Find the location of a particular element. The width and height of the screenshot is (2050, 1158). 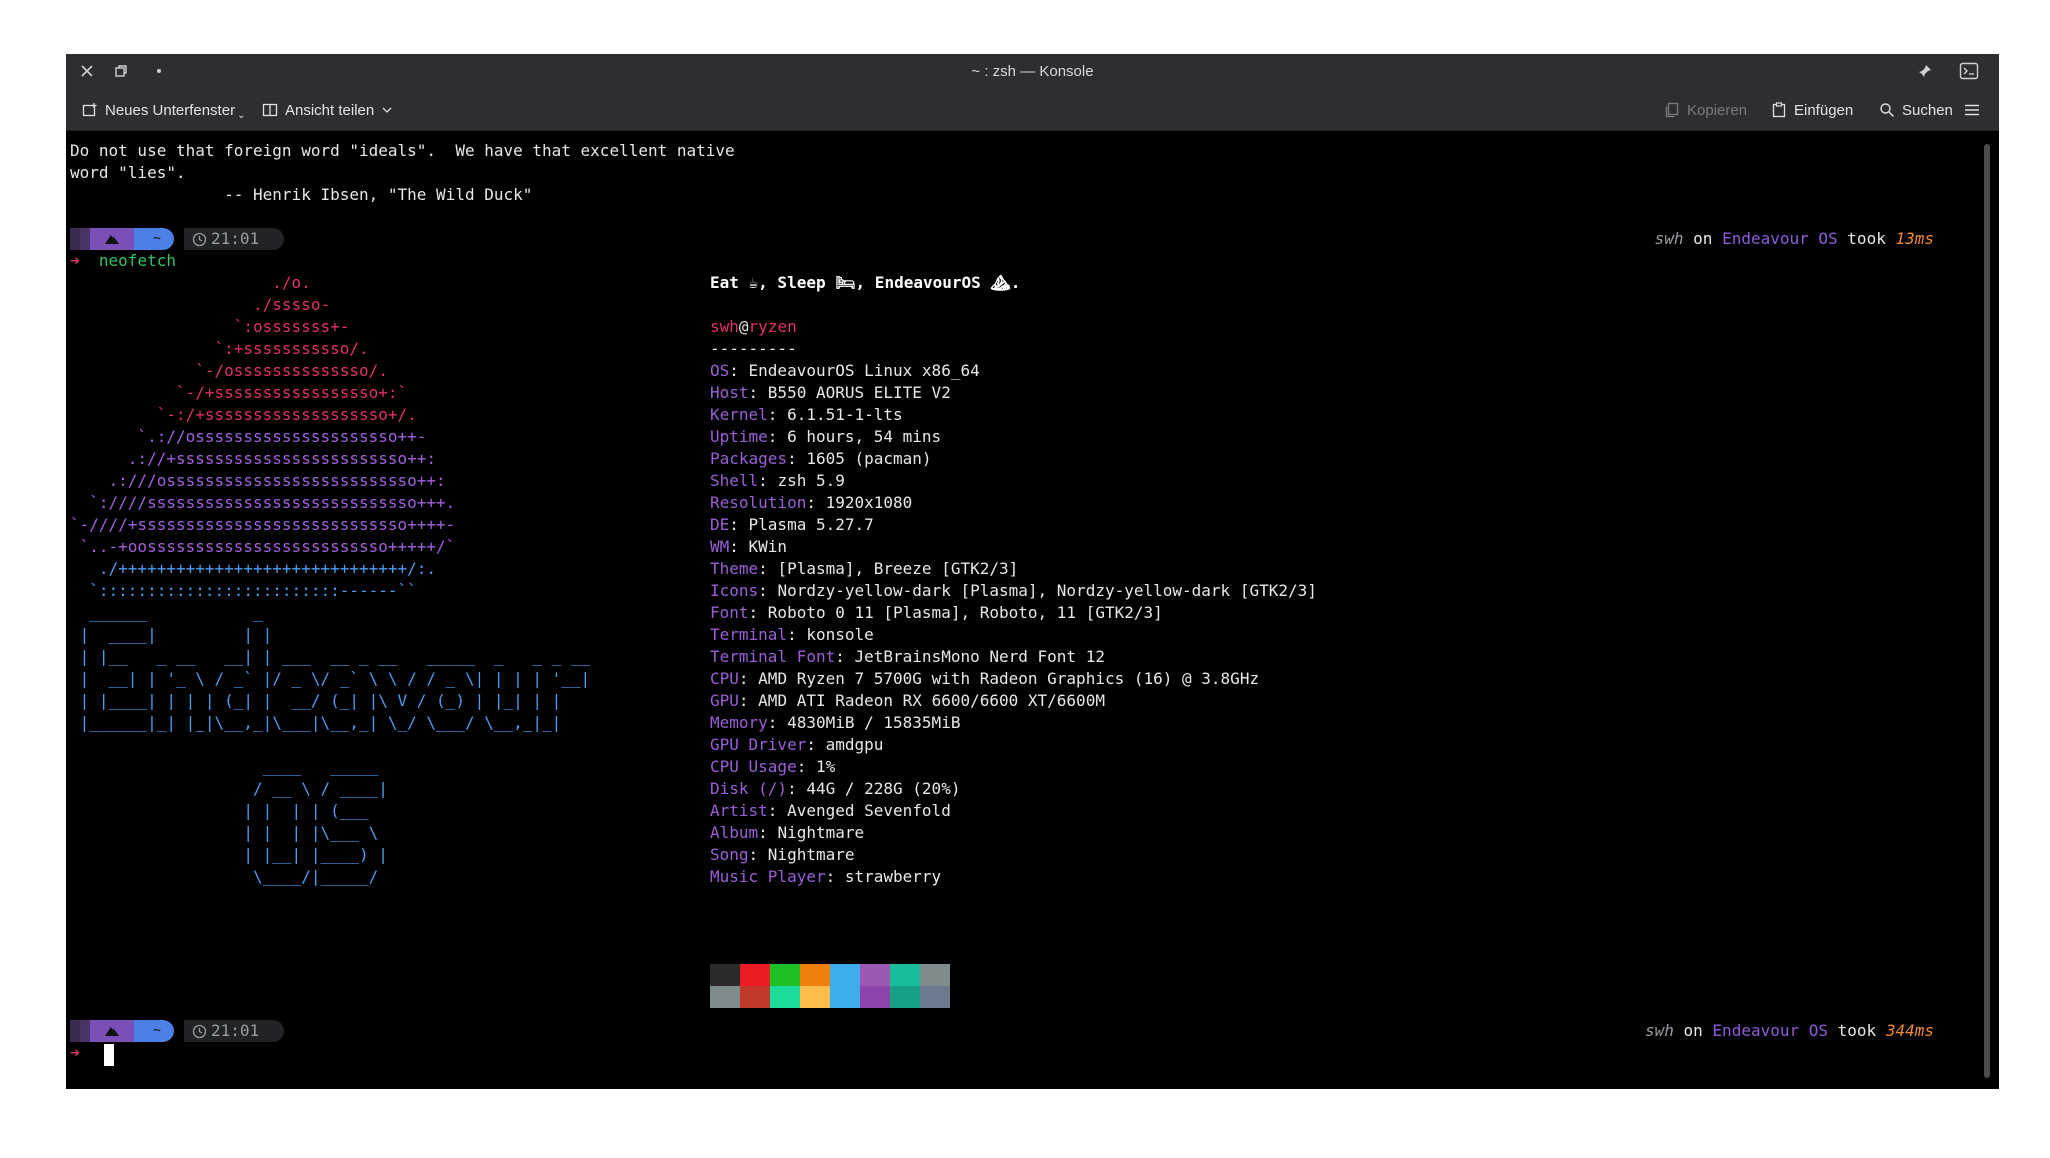

info-key: Memory is located at coordinates (739, 722).